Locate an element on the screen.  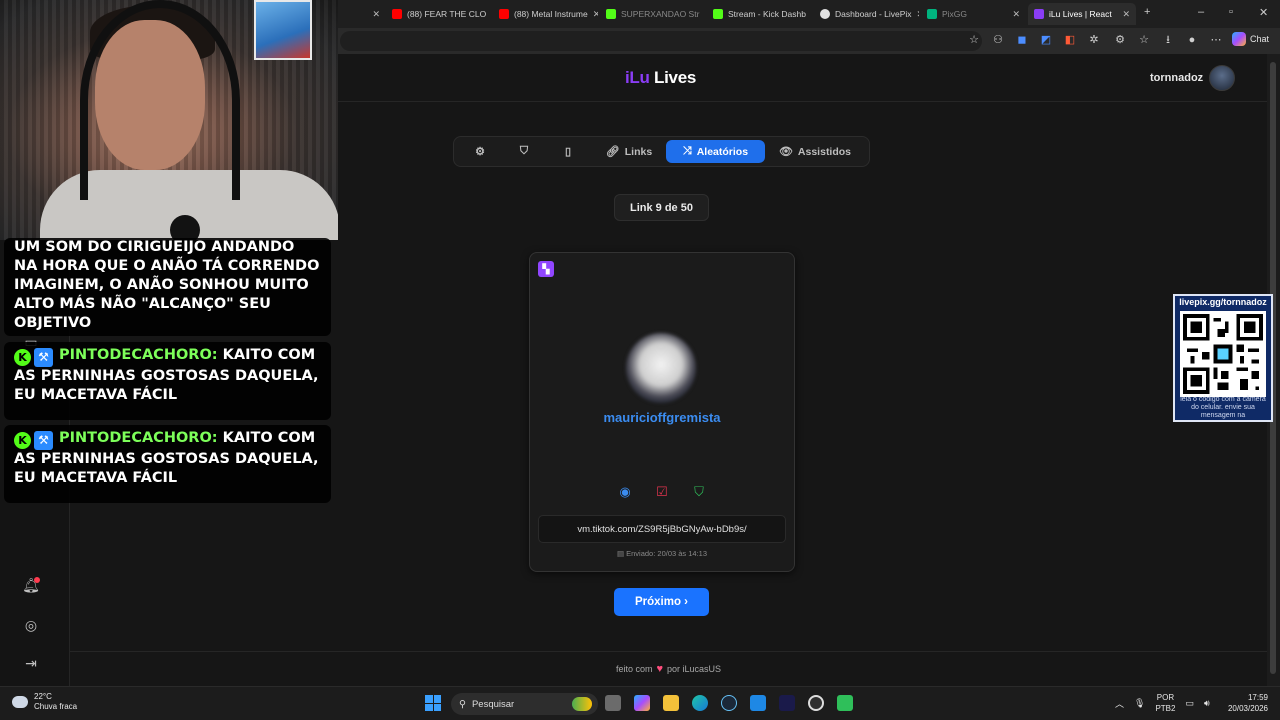
extension-icon: ⚇ is located at coordinates (998, 40).